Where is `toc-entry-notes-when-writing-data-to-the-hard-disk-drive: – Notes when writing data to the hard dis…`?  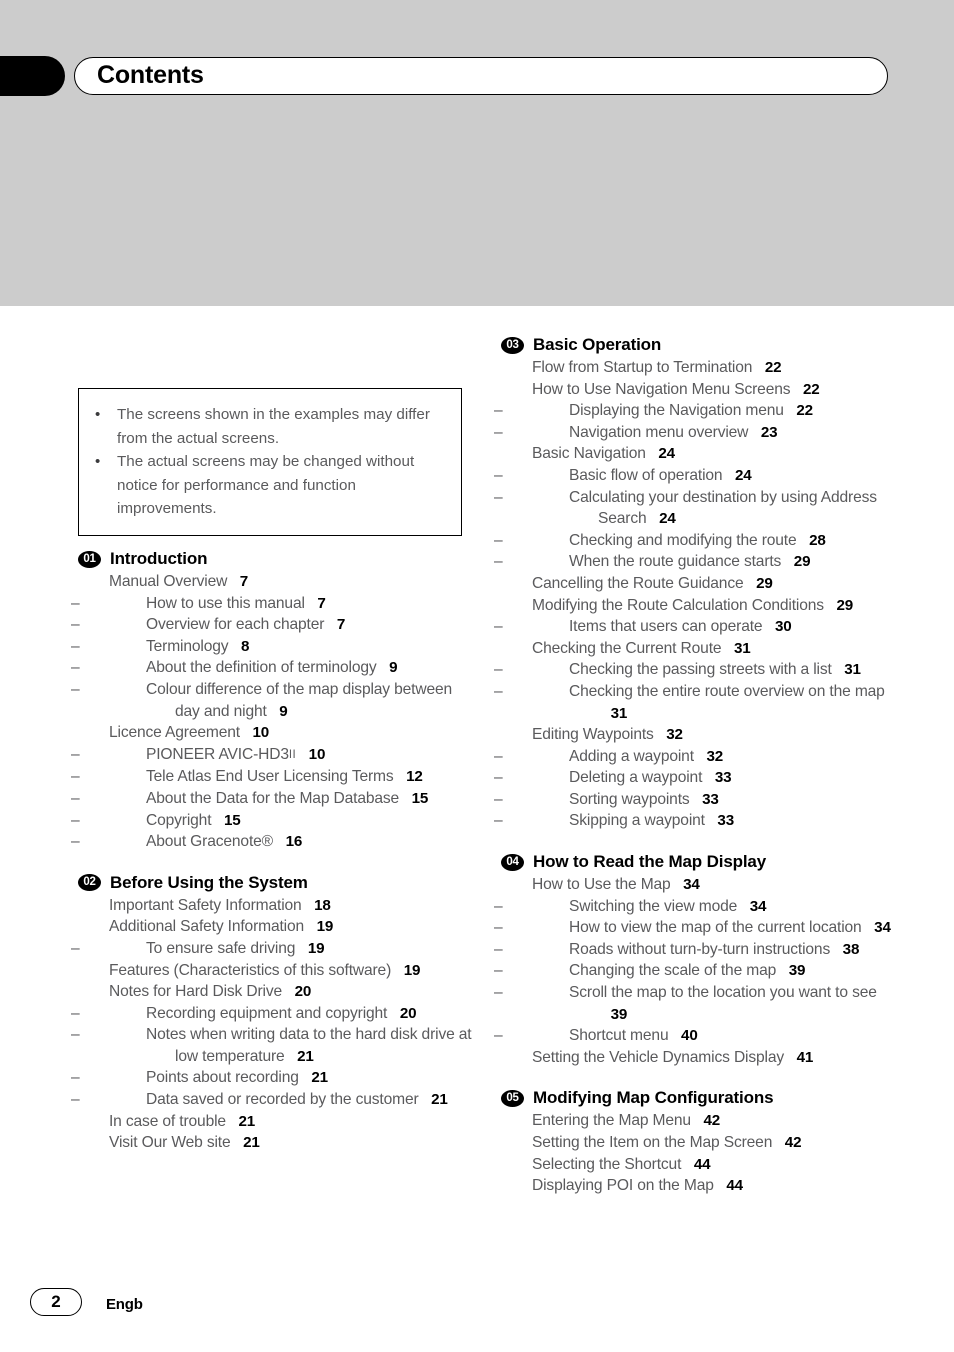 toc-entry-notes-when-writing-data-to-the-hard-disk-drive: – Notes when writing data to the hard dis… is located at coordinates (272, 1045).